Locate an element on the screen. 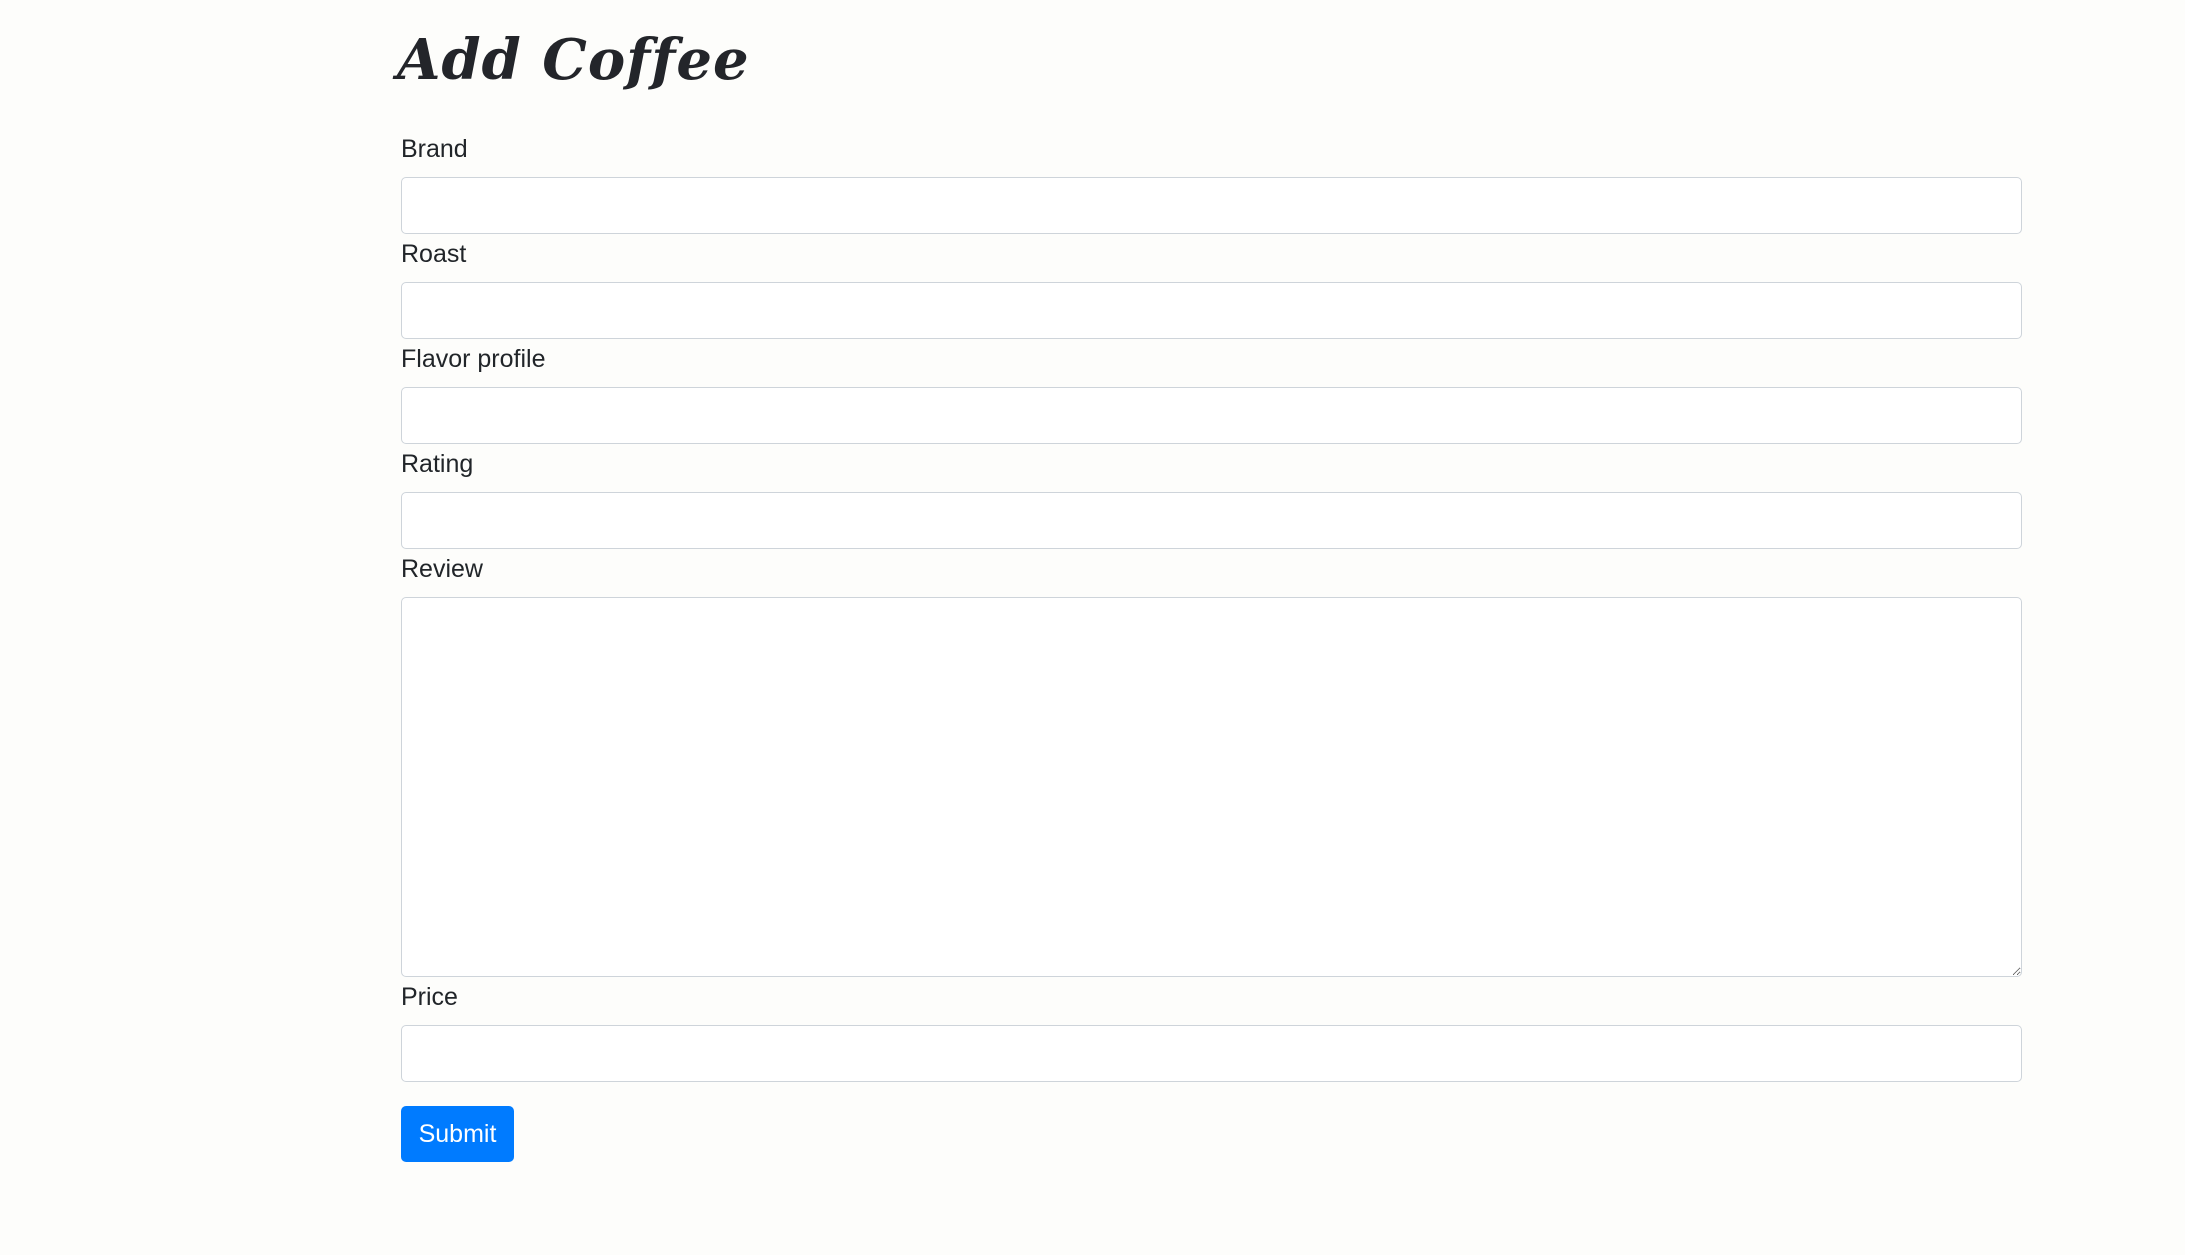 Image resolution: width=2185 pixels, height=1255 pixels. rating-label: Rating is located at coordinates (437, 464).